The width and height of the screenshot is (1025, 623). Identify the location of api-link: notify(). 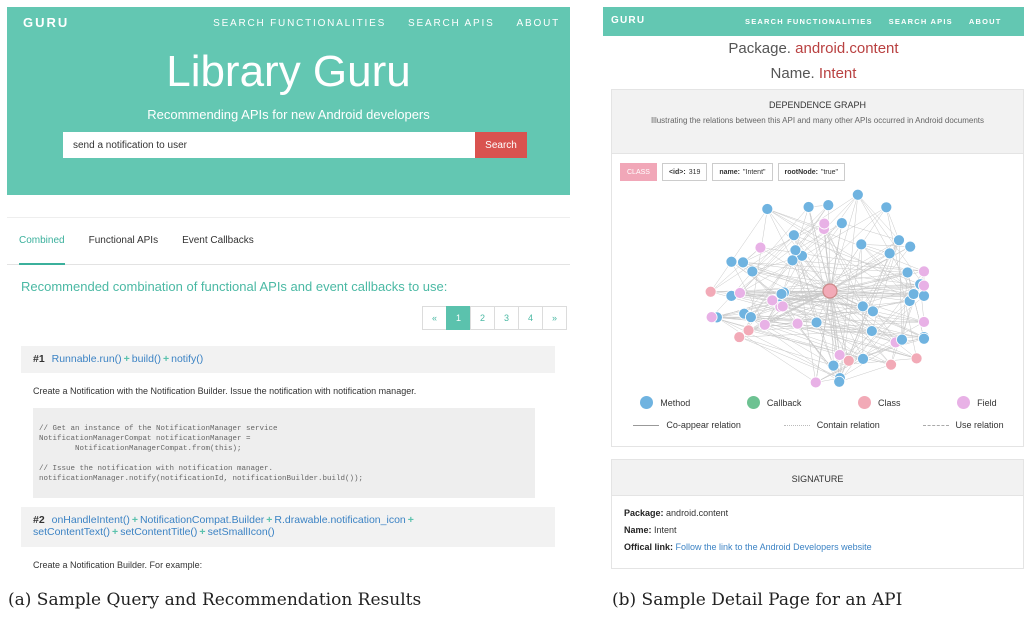
(187, 359).